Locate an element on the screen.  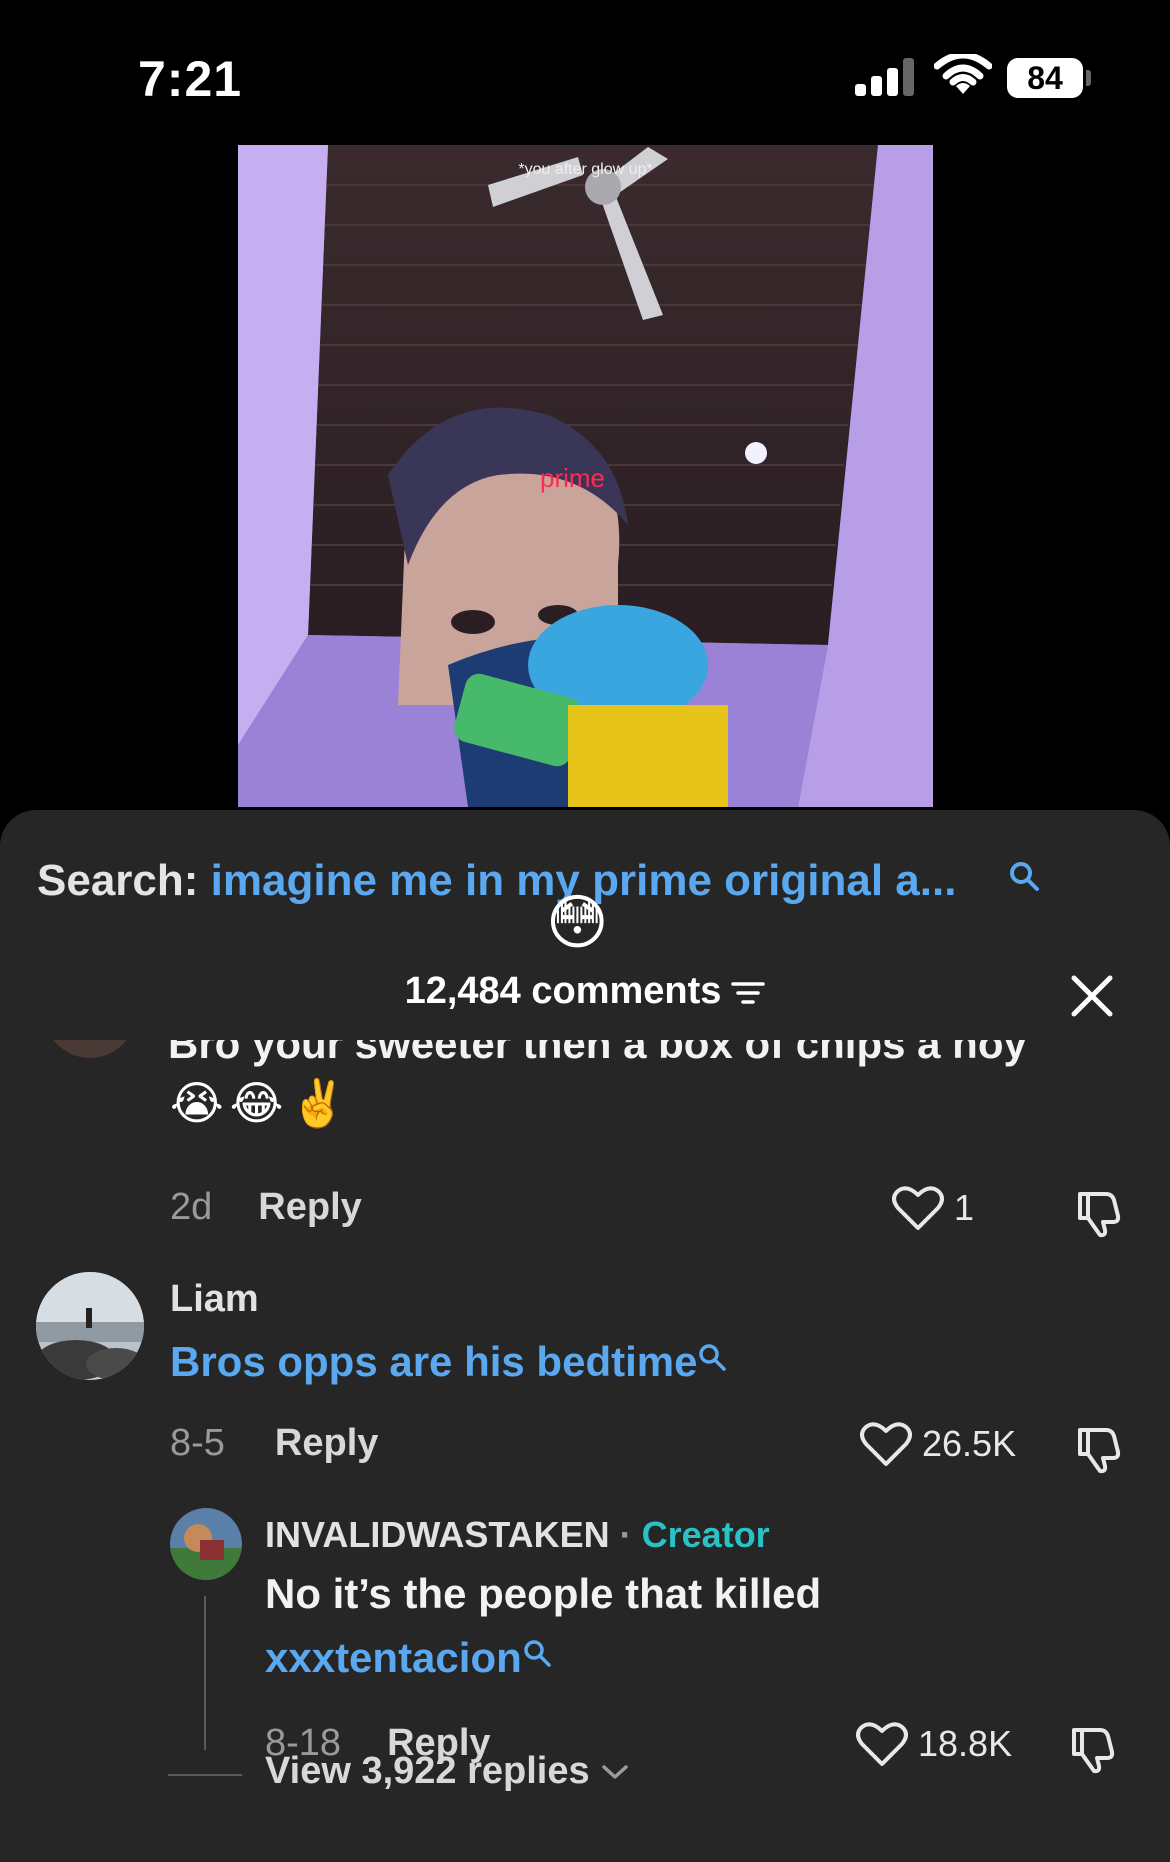
close-icon is located at coordinates (1092, 996).